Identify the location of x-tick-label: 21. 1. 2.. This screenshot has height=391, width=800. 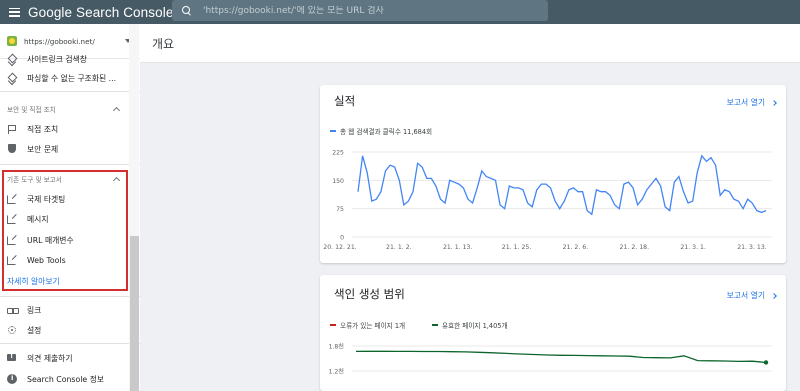
(399, 247).